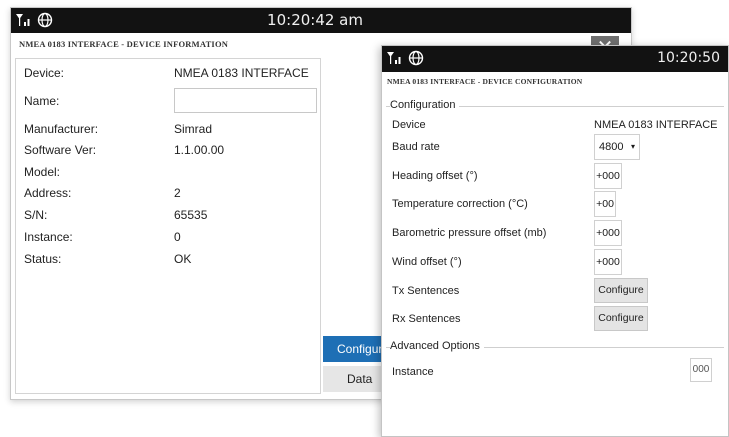 Image resolution: width=729 pixels, height=437 pixels. I want to click on software-ver-value: 1.1.00.00, so click(199, 150).